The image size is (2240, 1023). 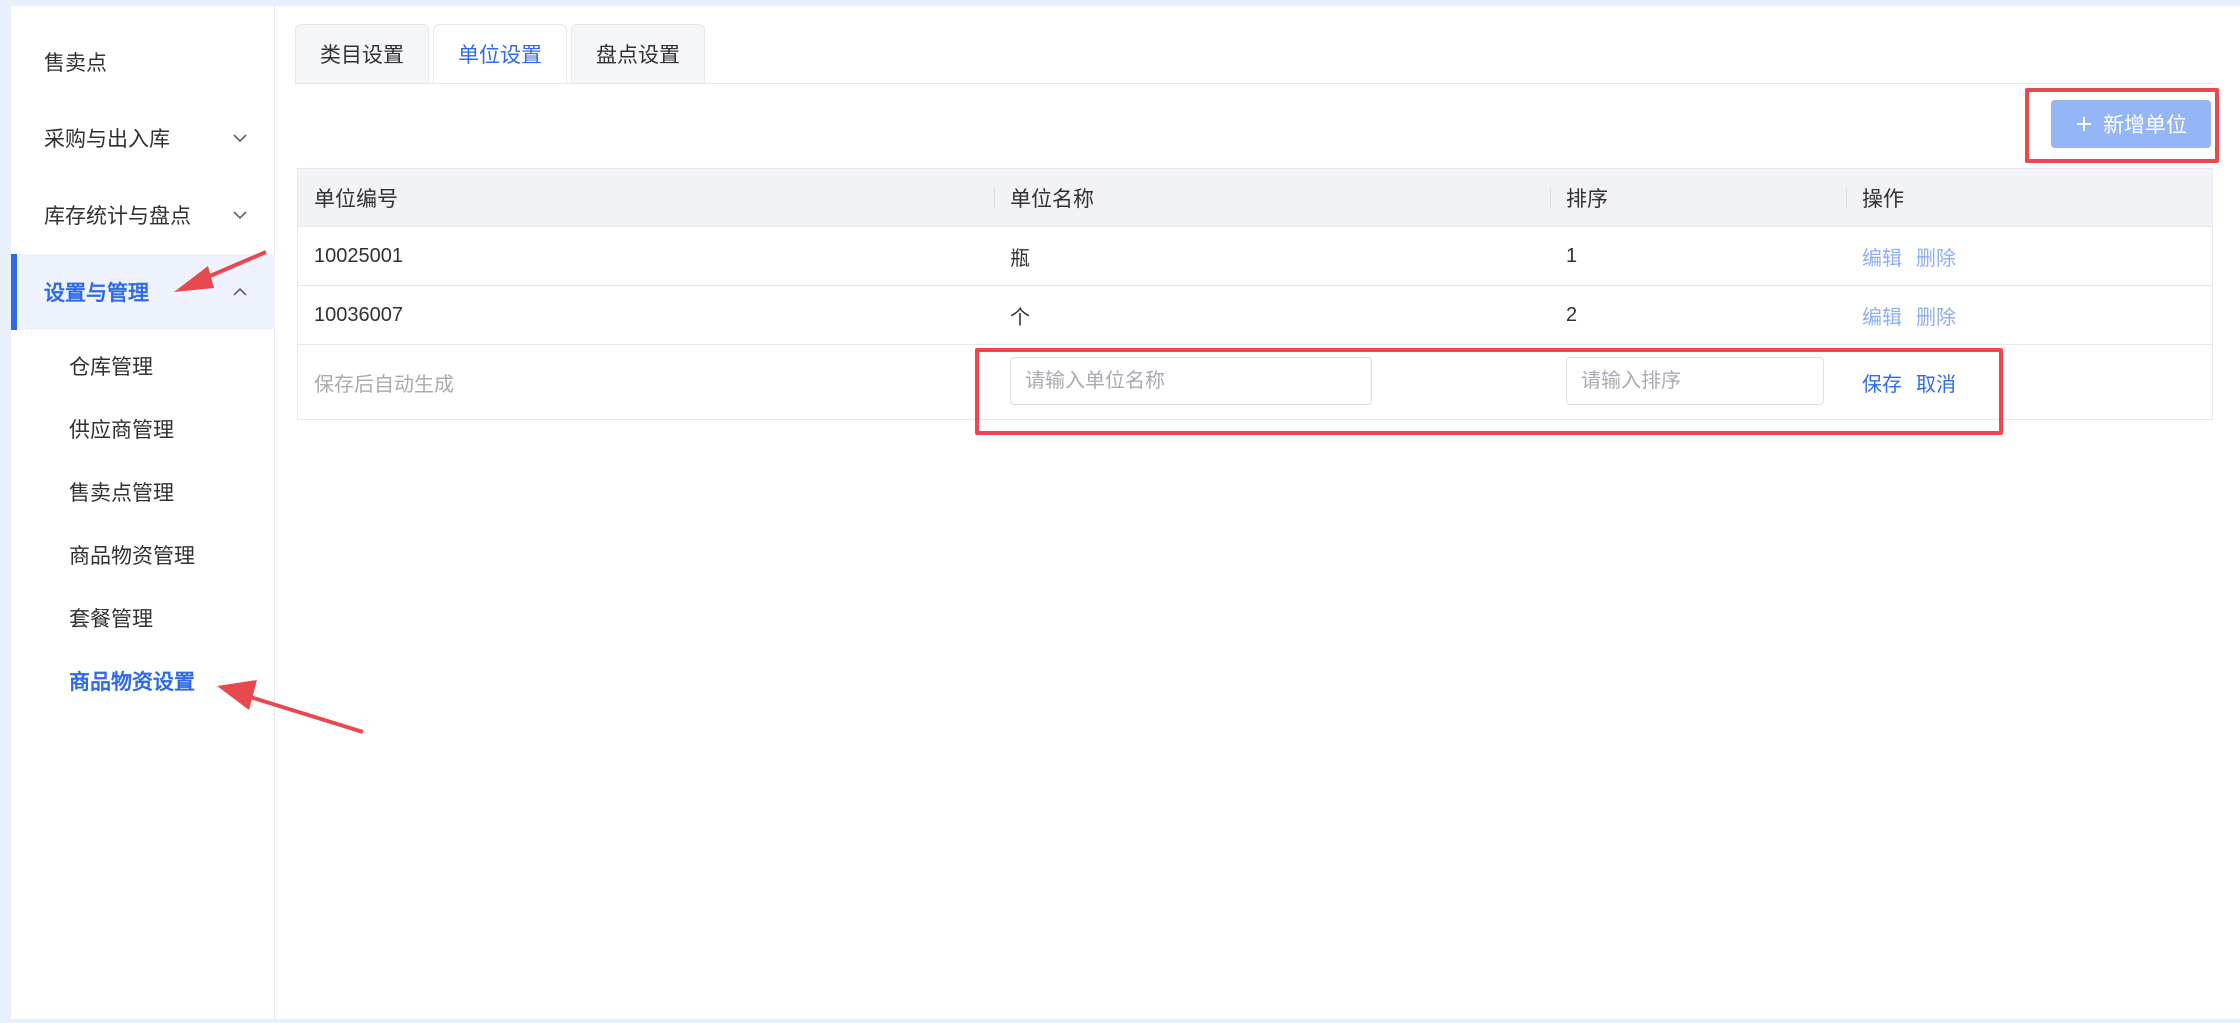 I want to click on header-order: 排序, so click(x=1587, y=199).